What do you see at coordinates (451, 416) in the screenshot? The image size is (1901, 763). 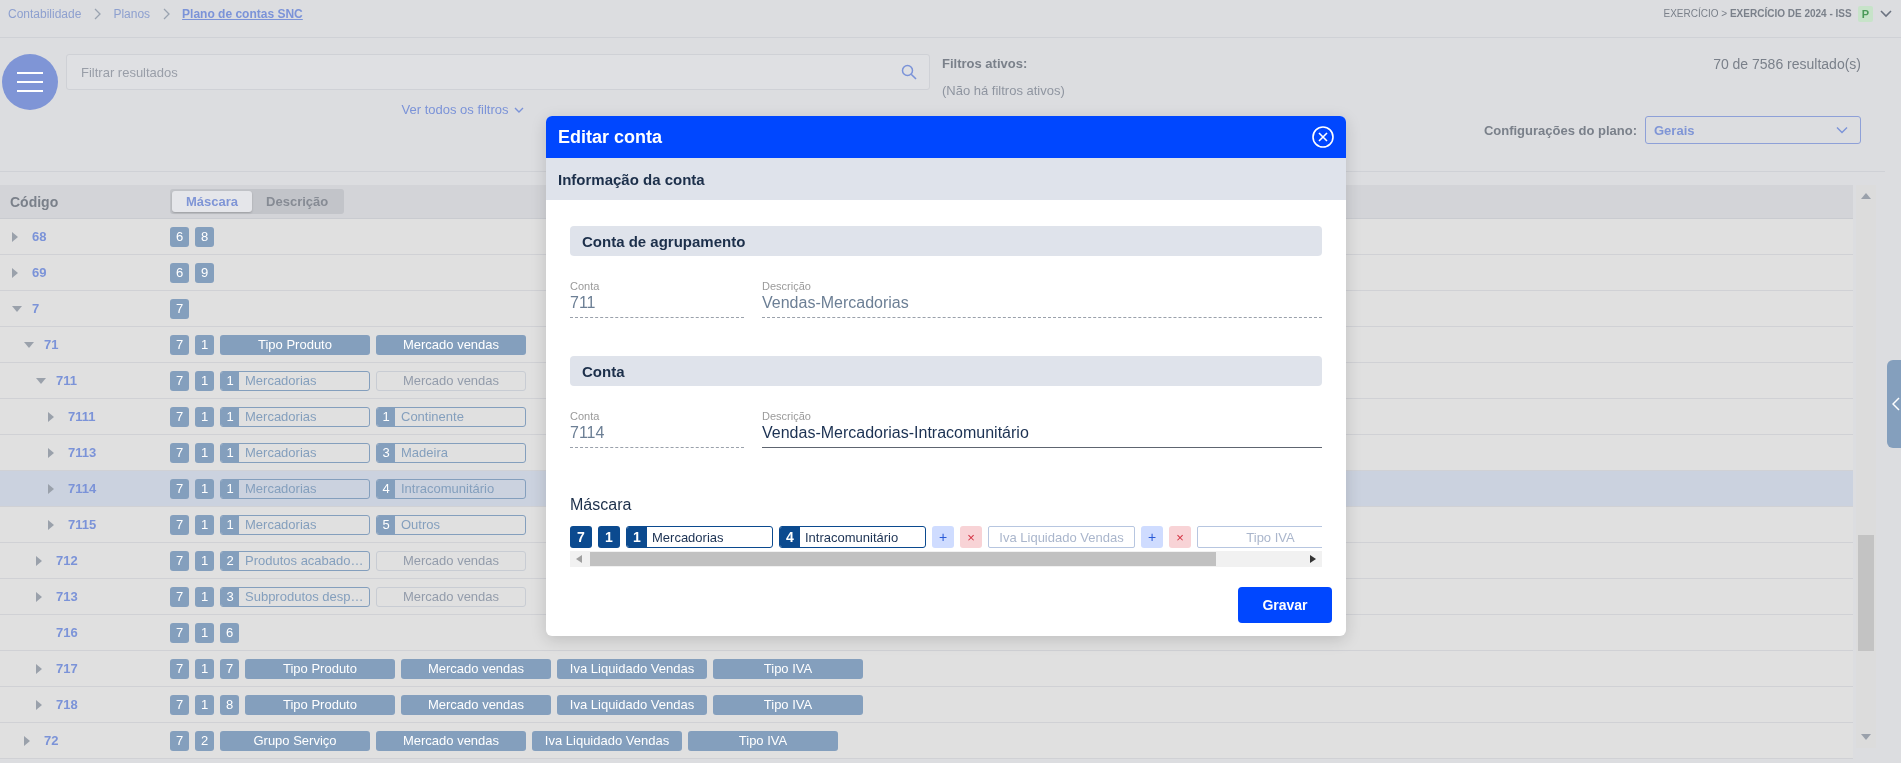 I see `mask-value: 1 Continente` at bounding box center [451, 416].